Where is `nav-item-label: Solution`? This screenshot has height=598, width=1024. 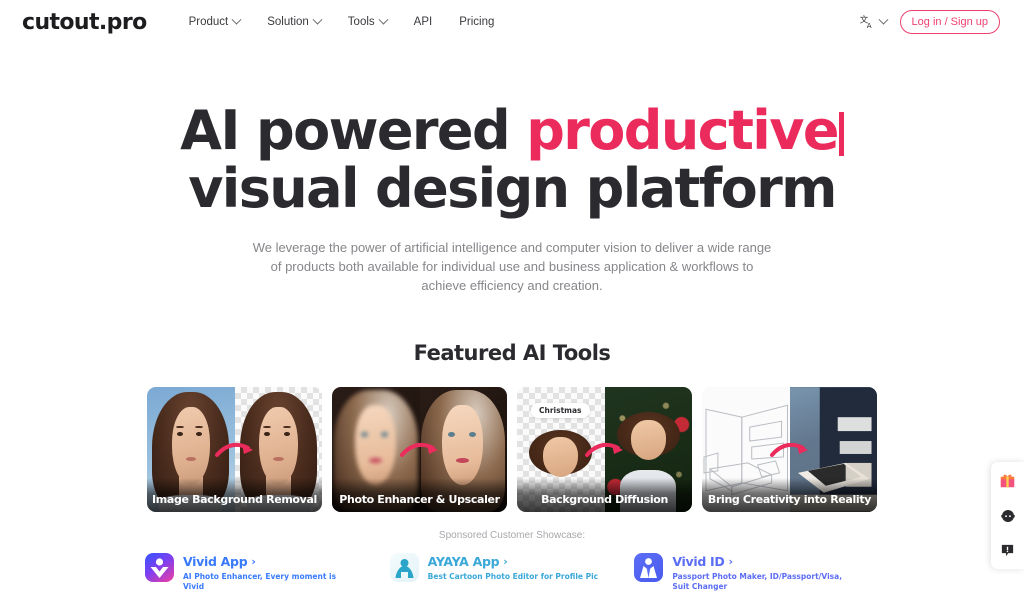
nav-item-label: Solution is located at coordinates (288, 22).